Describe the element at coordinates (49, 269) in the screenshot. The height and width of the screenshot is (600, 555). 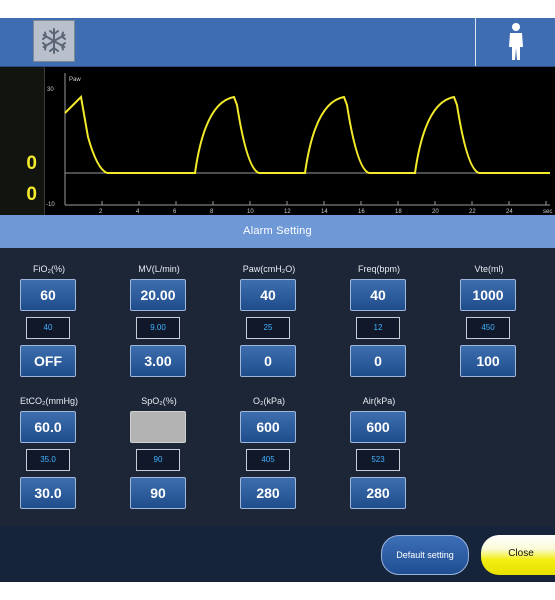
I see `param-label: FiO₂(%)` at that location.